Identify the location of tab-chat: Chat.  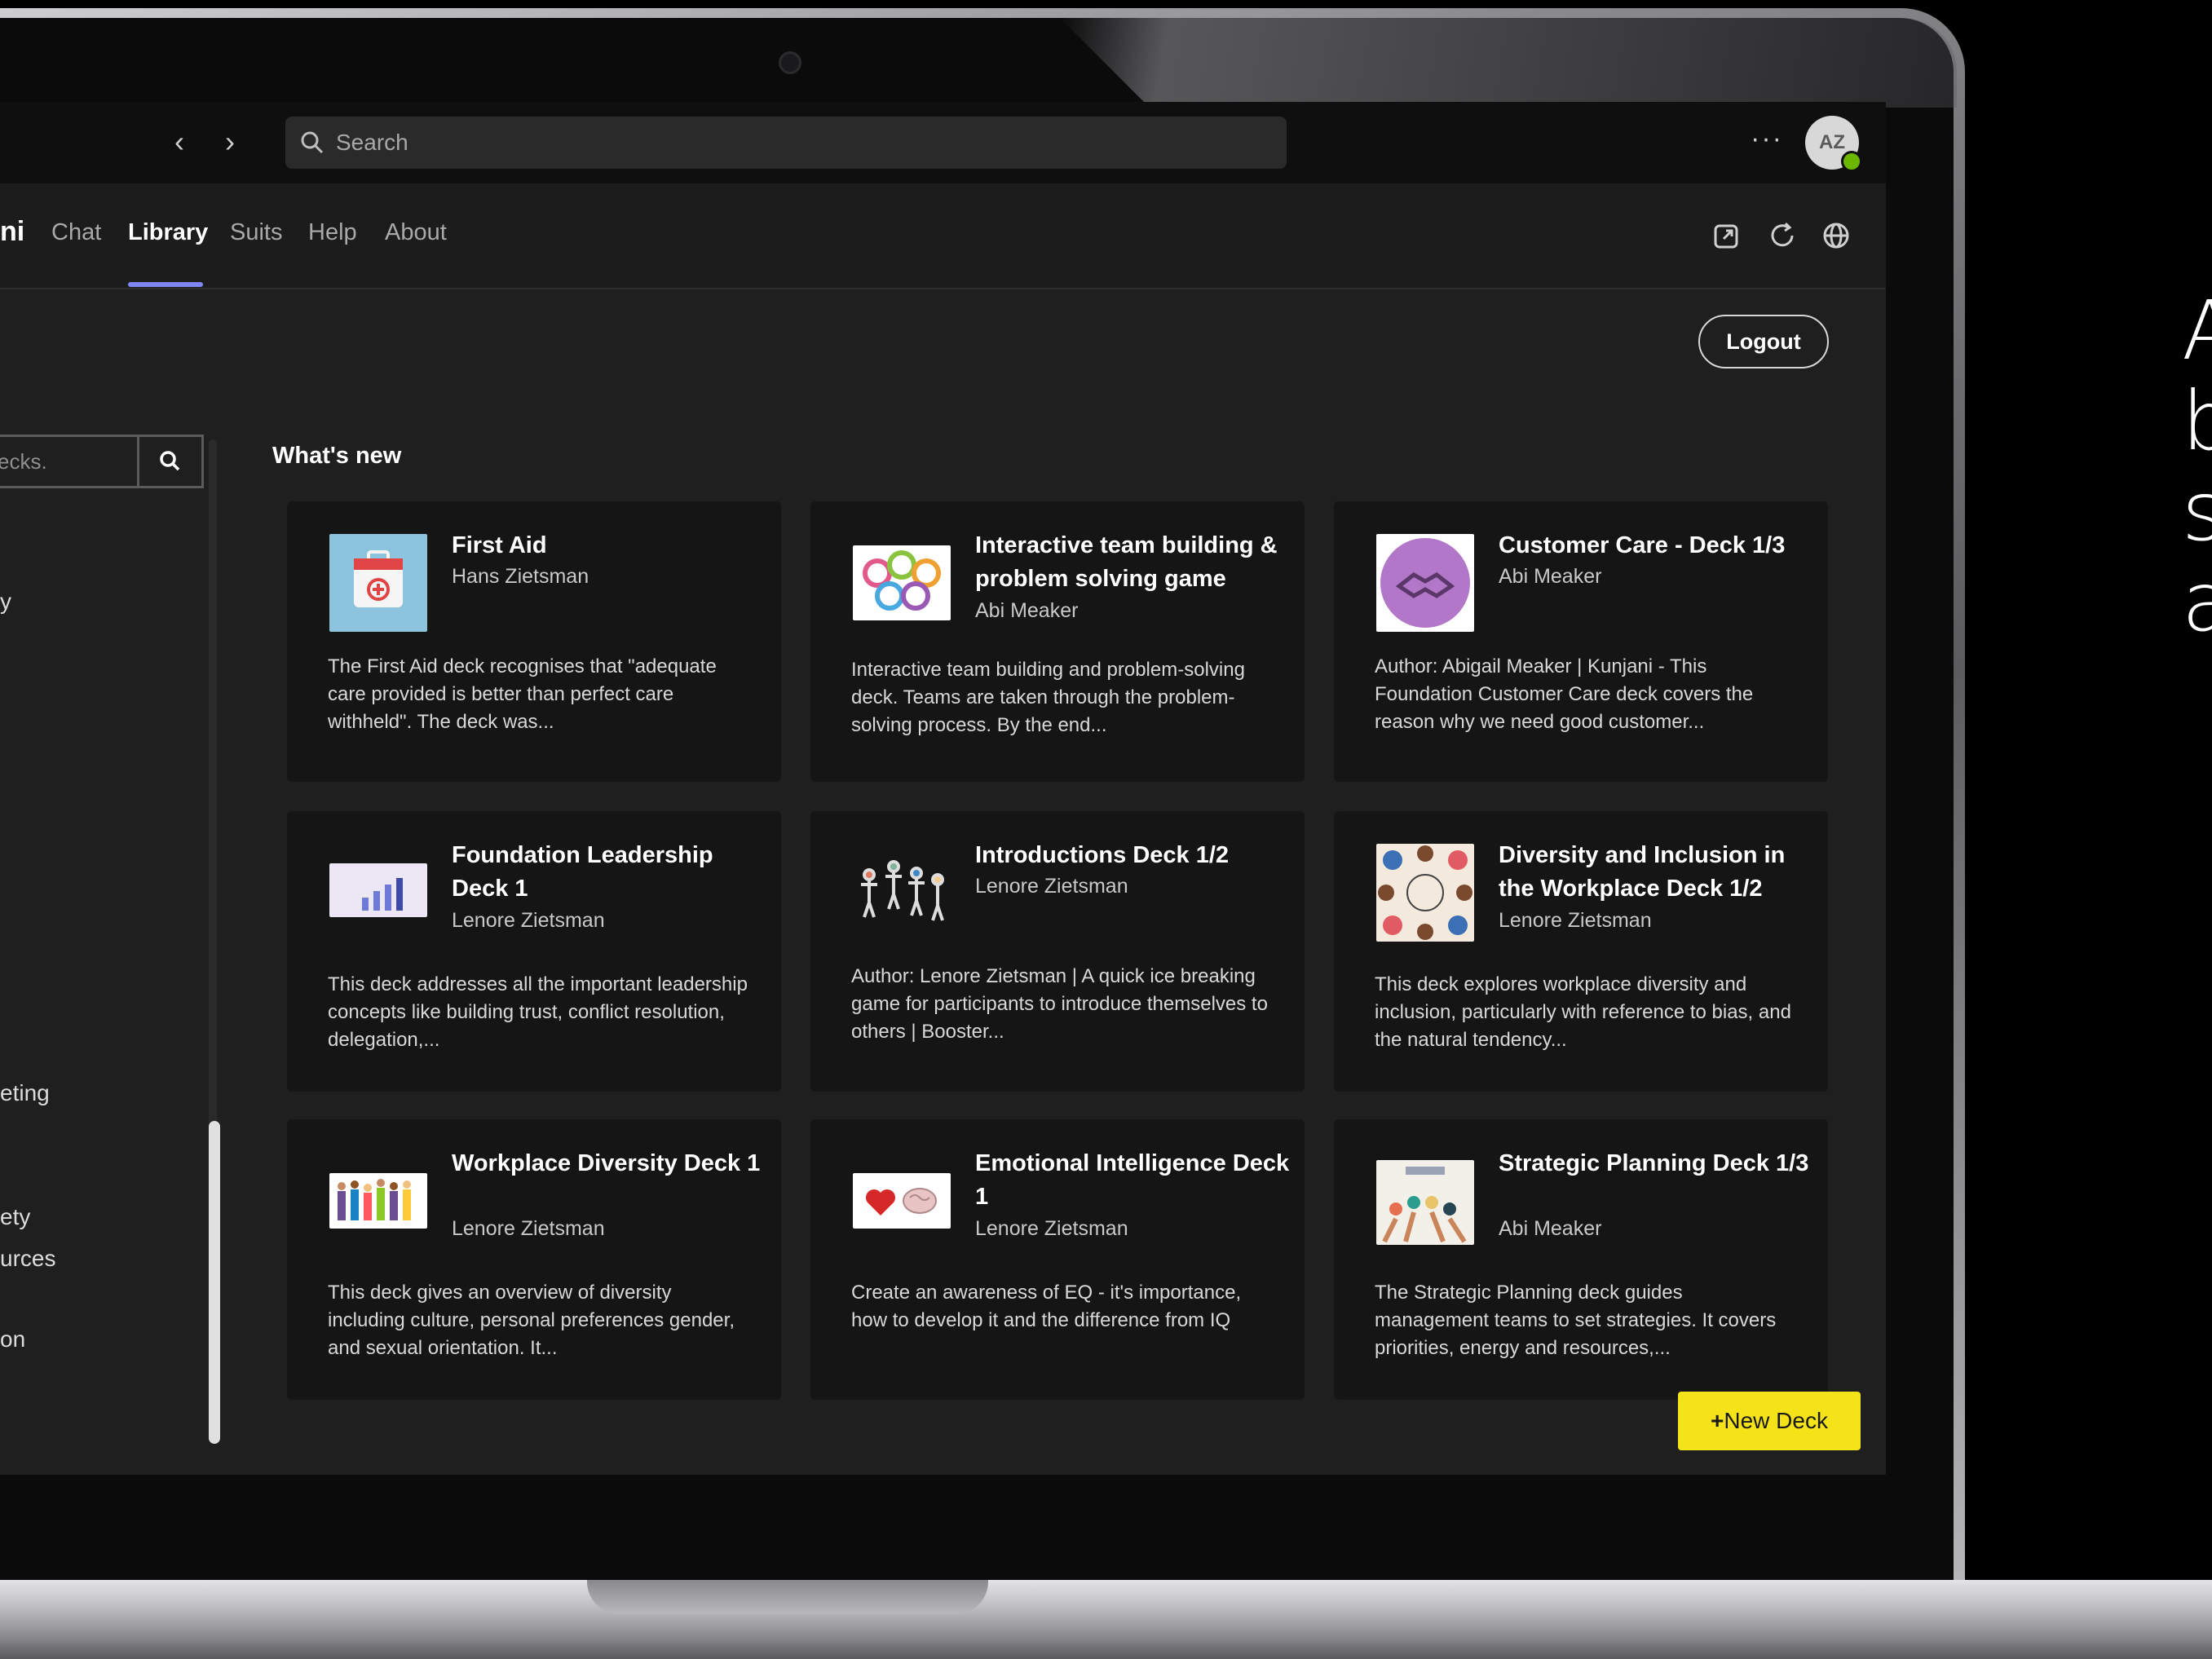
(76, 232).